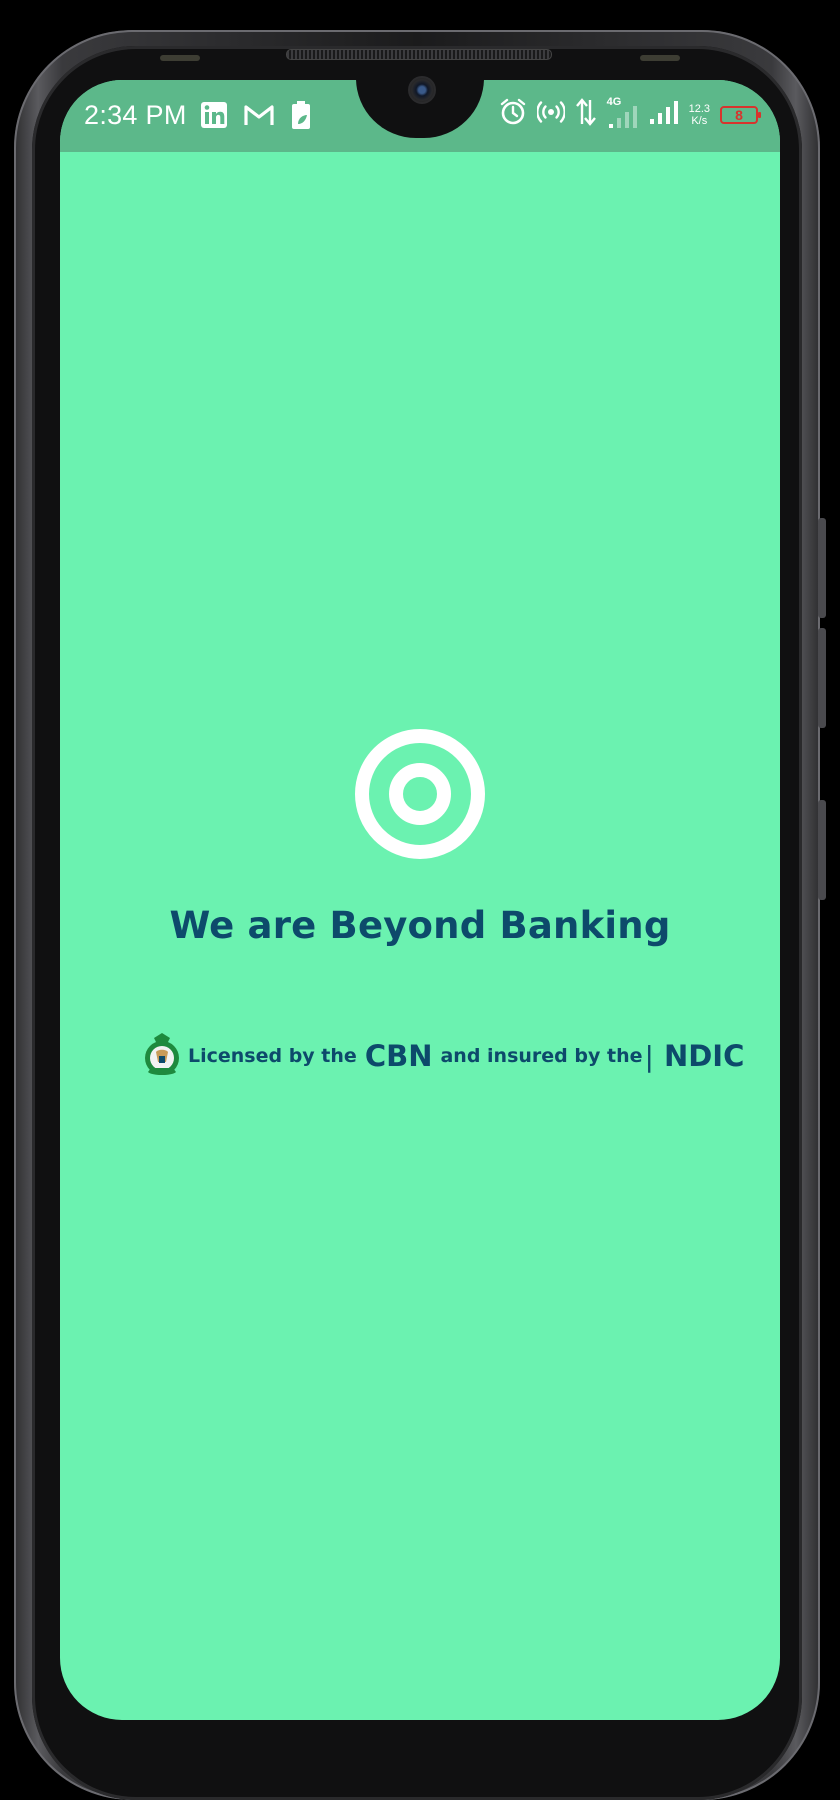 The image size is (840, 1800). I want to click on power-button, so click(822, 850).